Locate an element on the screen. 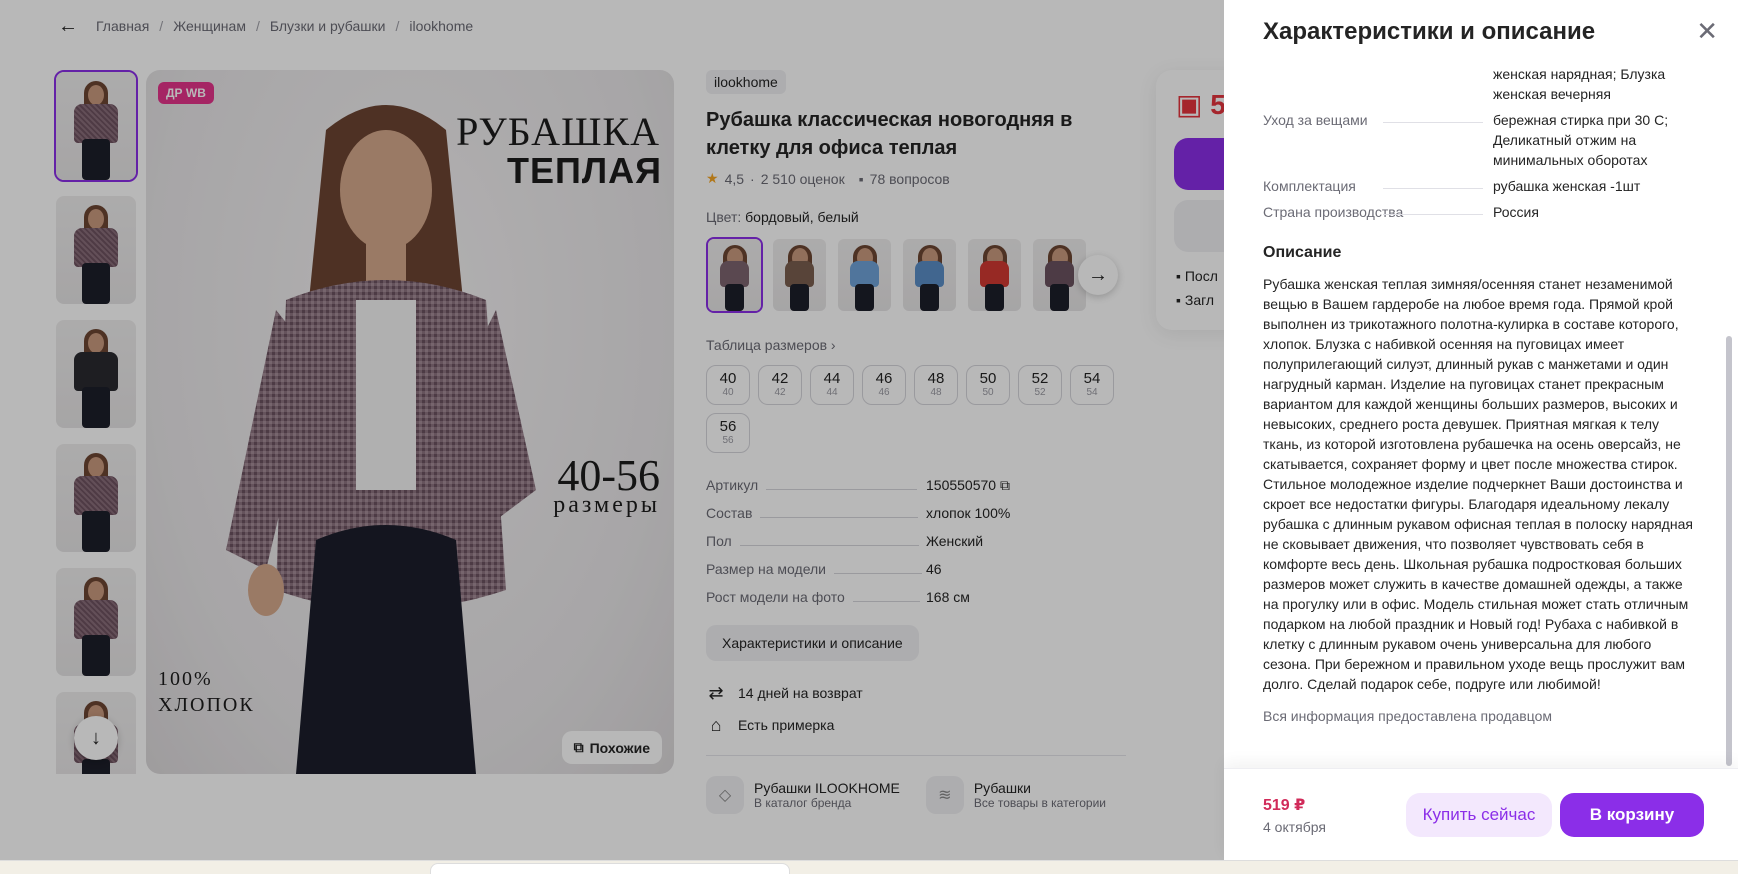 This screenshot has height=874, width=1738. characteristic-value: Россия is located at coordinates (1516, 212).